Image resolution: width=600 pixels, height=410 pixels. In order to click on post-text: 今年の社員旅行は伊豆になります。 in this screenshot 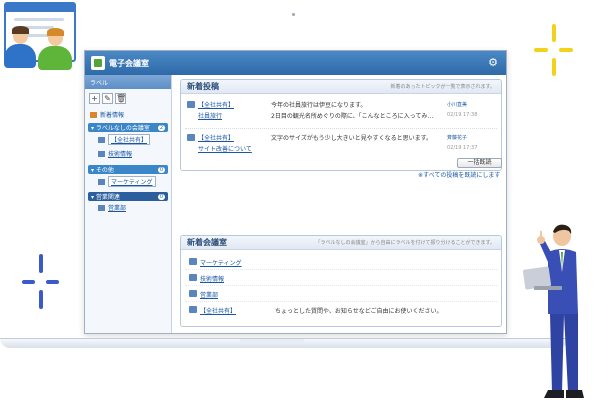, I will do `click(319, 105)`.